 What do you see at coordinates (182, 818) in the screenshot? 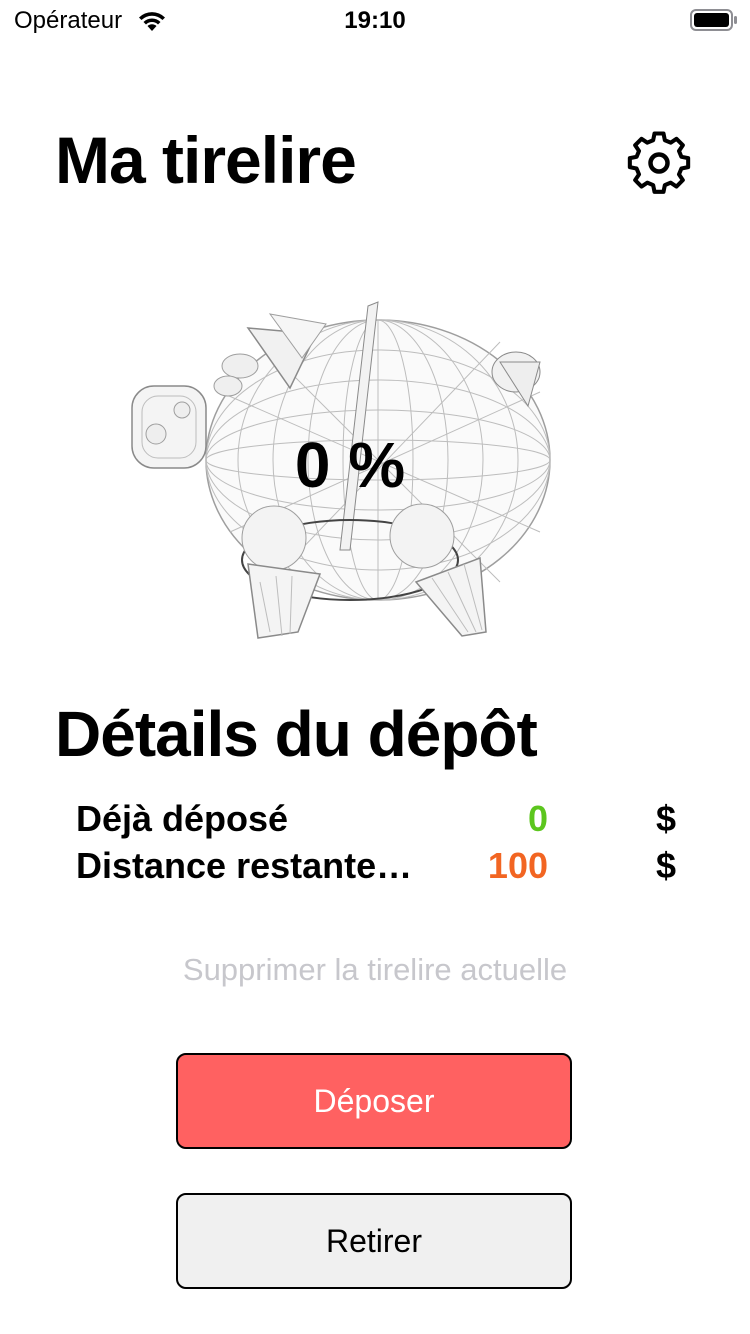
I see `deposited-label: Déjà déposé` at bounding box center [182, 818].